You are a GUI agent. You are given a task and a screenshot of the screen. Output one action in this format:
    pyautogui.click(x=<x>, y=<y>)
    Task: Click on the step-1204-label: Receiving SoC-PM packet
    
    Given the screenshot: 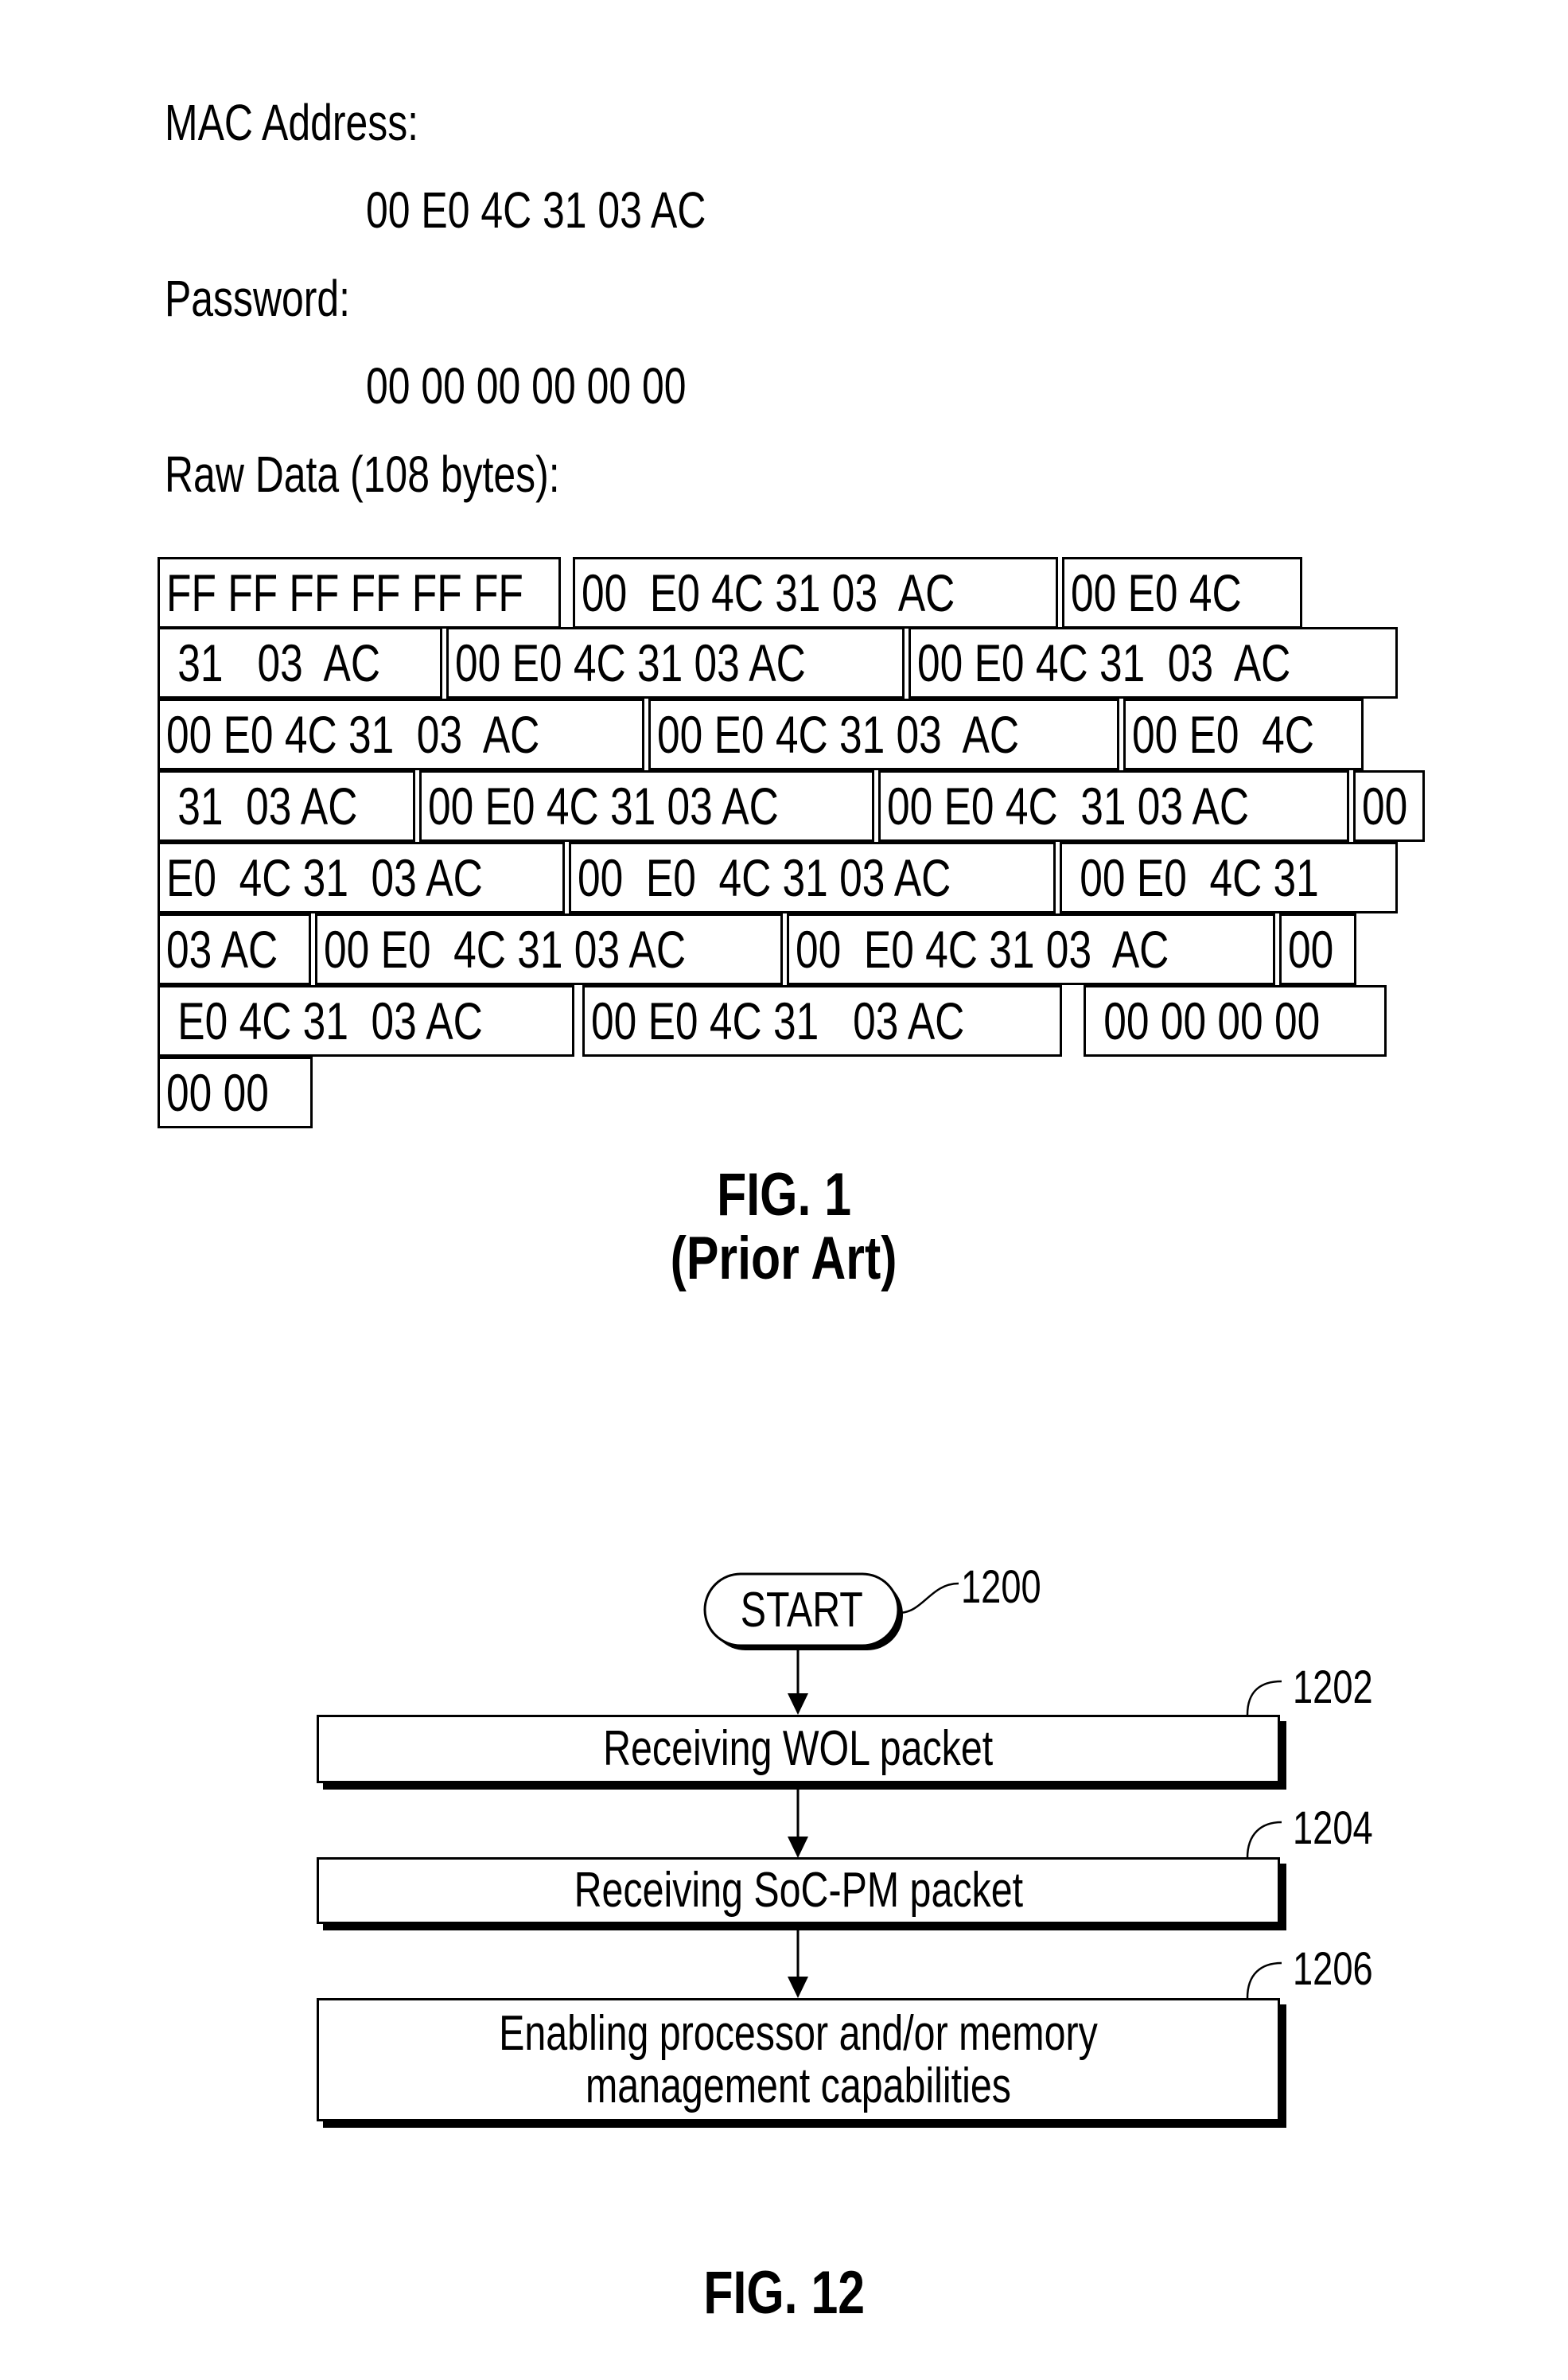 What is the action you would take?
    pyautogui.click(x=798, y=1890)
    